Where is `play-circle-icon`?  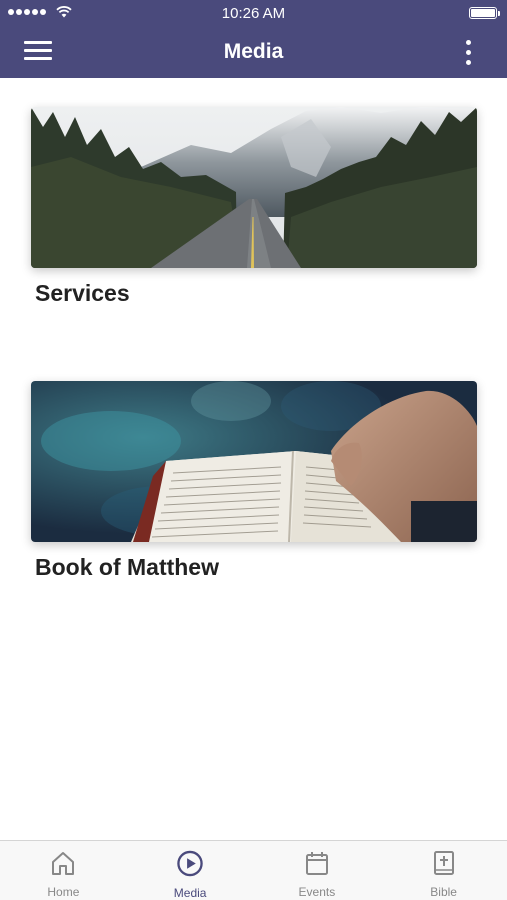 play-circle-icon is located at coordinates (190, 863).